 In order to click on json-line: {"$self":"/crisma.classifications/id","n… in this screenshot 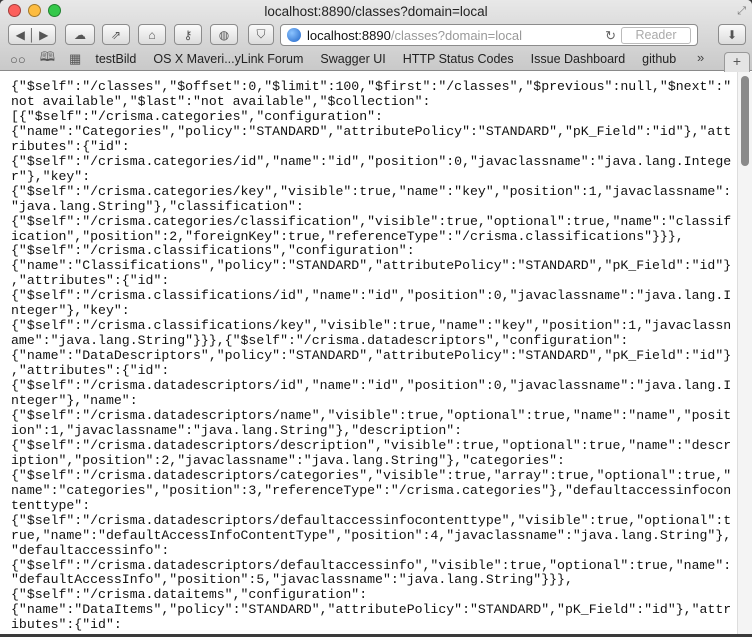, I will do `click(371, 296)`.